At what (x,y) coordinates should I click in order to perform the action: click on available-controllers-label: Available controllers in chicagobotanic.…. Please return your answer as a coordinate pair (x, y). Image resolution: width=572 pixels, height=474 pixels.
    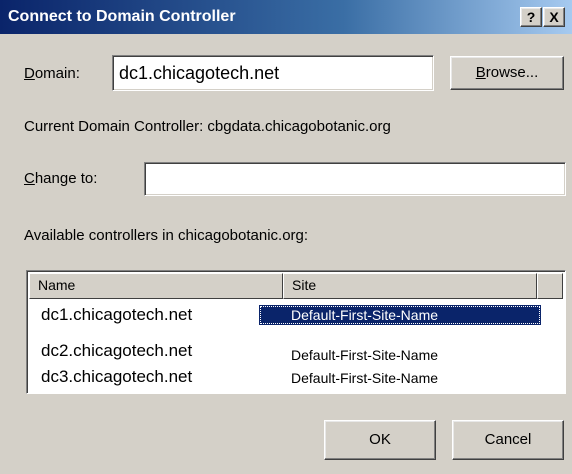
    Looking at the image, I should click on (166, 235).